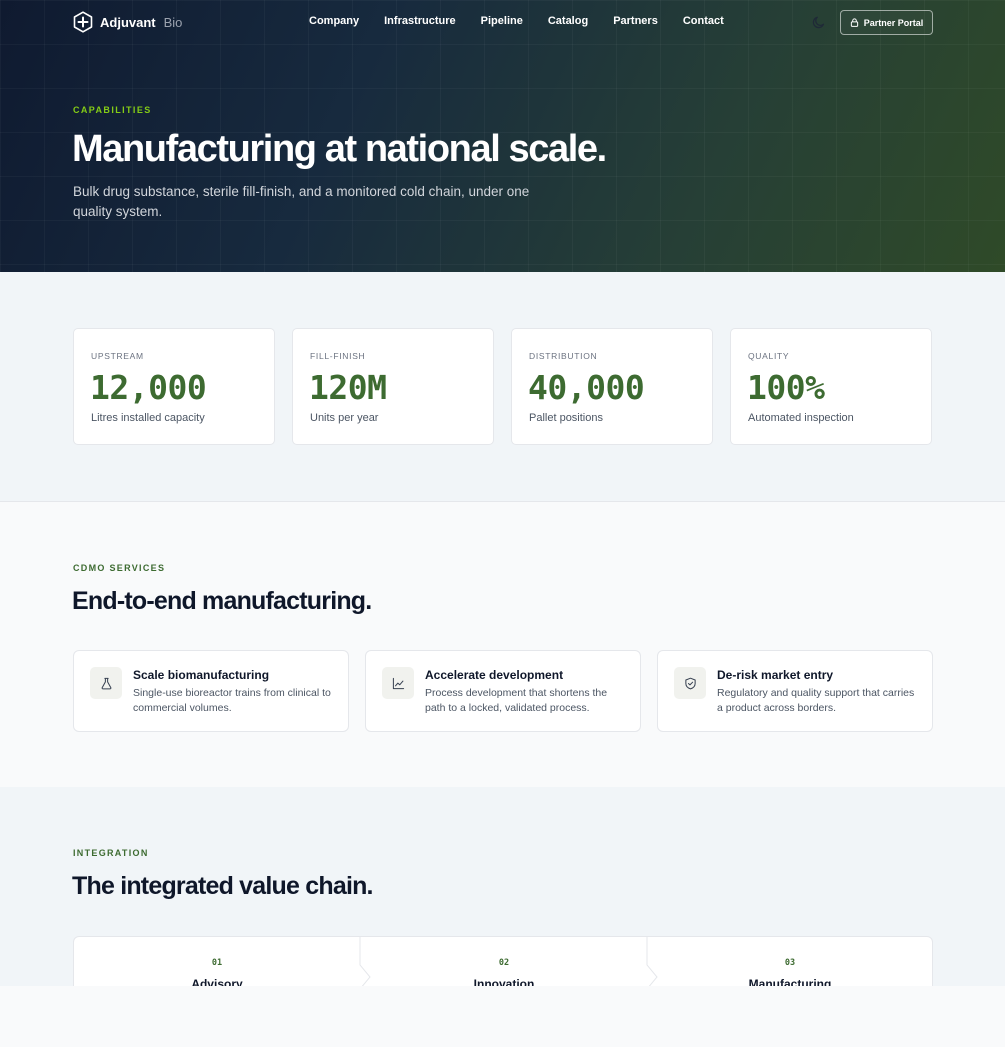  What do you see at coordinates (117, 356) in the screenshot?
I see `stat-label: UPSTREAM` at bounding box center [117, 356].